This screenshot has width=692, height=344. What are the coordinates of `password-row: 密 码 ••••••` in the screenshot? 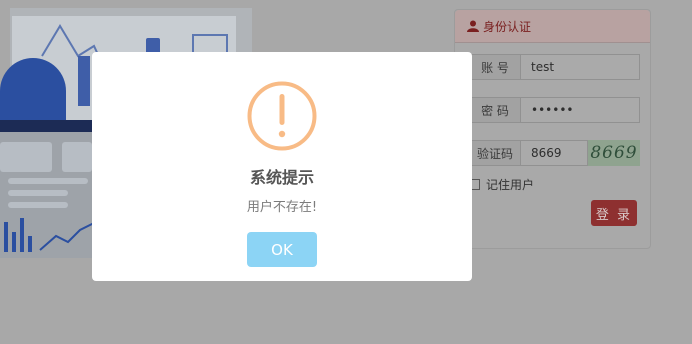 It's located at (554, 110).